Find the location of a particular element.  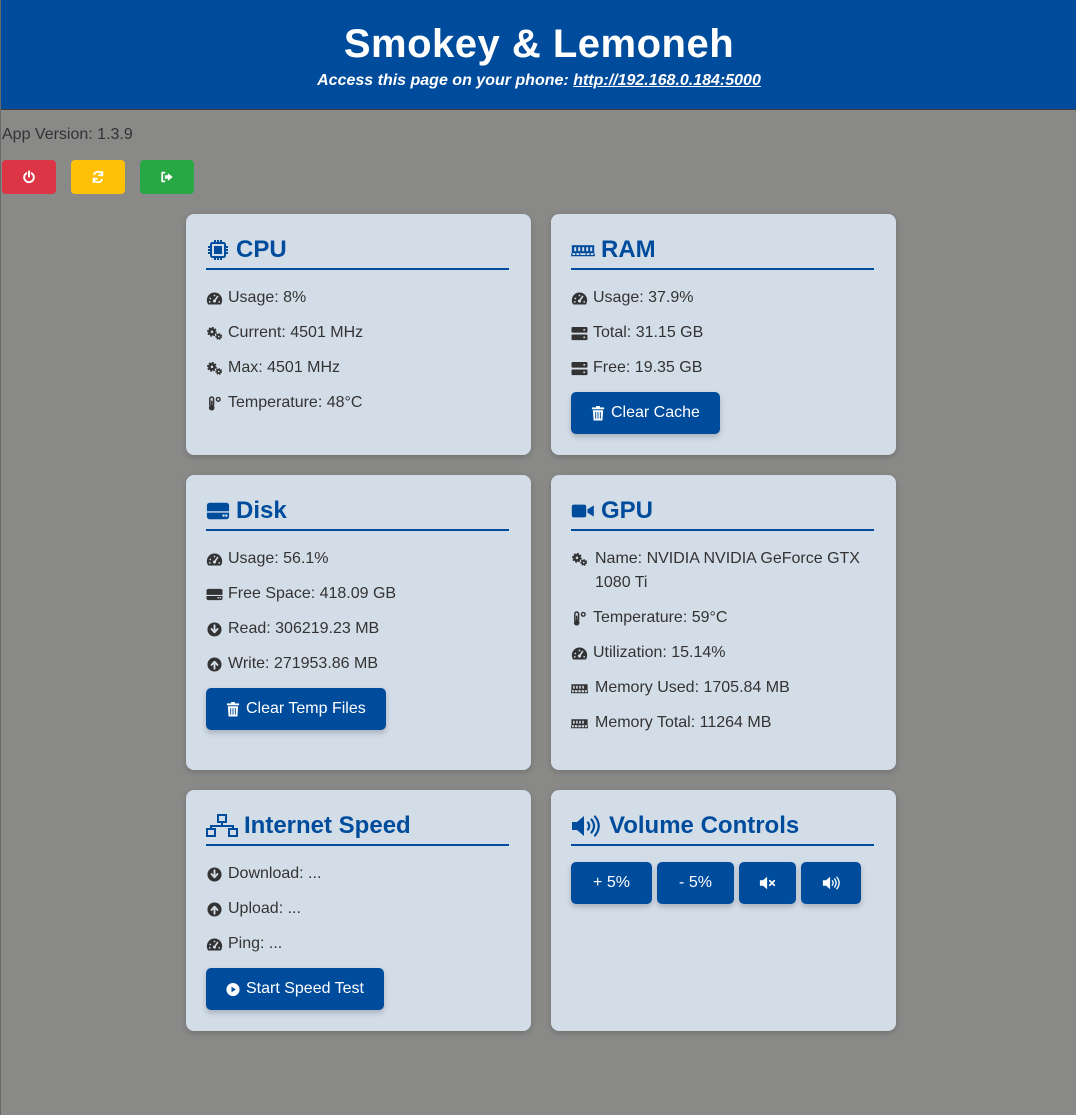

disk-read-row: Read: 306219.23 MB is located at coordinates (357, 629).